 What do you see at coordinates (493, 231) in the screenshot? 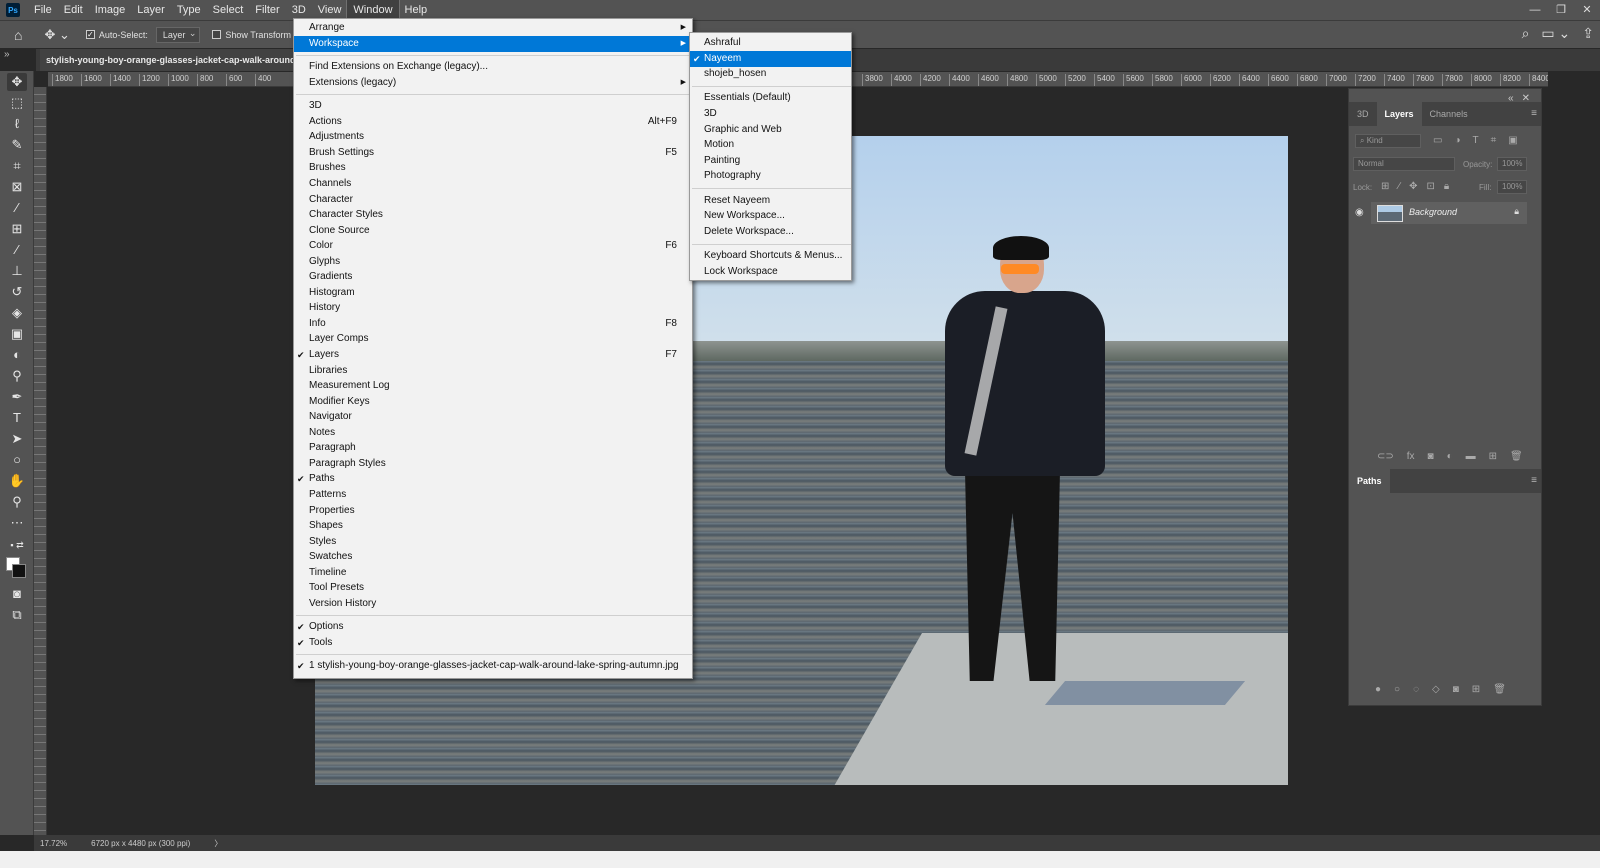
I see `menu-item-clone-source: Clone Source` at bounding box center [493, 231].